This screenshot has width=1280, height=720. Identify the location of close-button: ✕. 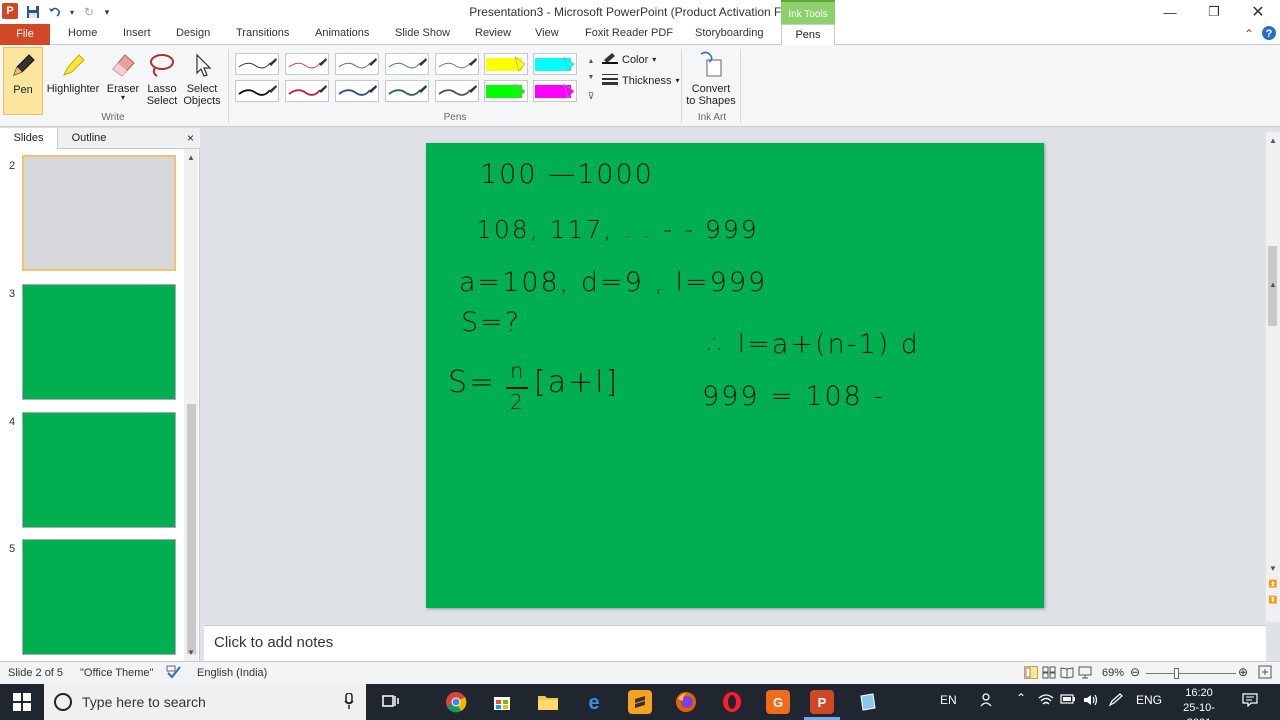
(1258, 12).